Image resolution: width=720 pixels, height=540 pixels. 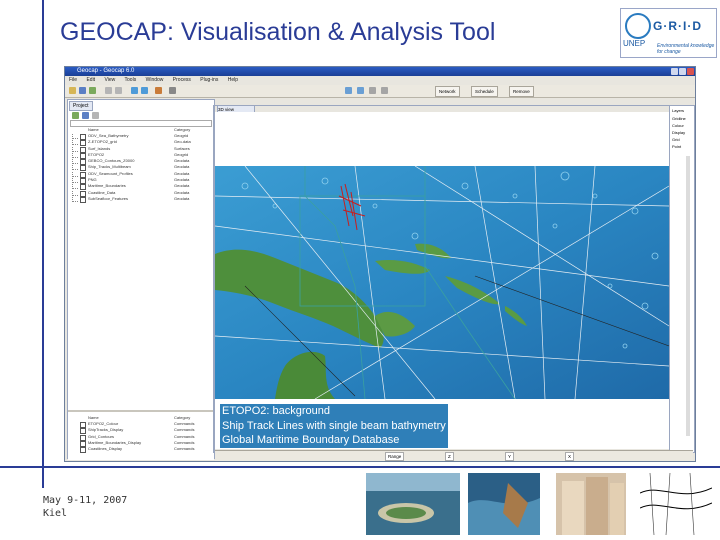 I want to click on slide-title: GEOCAP: Visualisation & Analysis Tool, so click(x=278, y=32).